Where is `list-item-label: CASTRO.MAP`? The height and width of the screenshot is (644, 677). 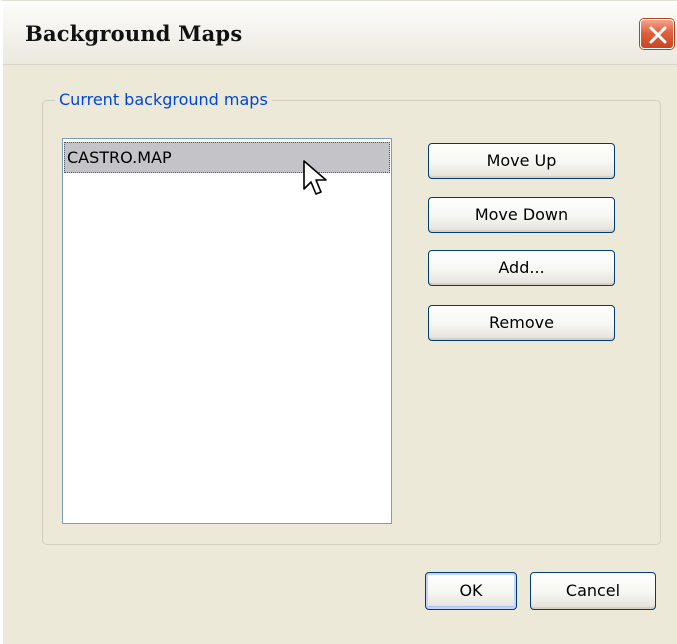
list-item-label: CASTRO.MAP is located at coordinates (119, 157).